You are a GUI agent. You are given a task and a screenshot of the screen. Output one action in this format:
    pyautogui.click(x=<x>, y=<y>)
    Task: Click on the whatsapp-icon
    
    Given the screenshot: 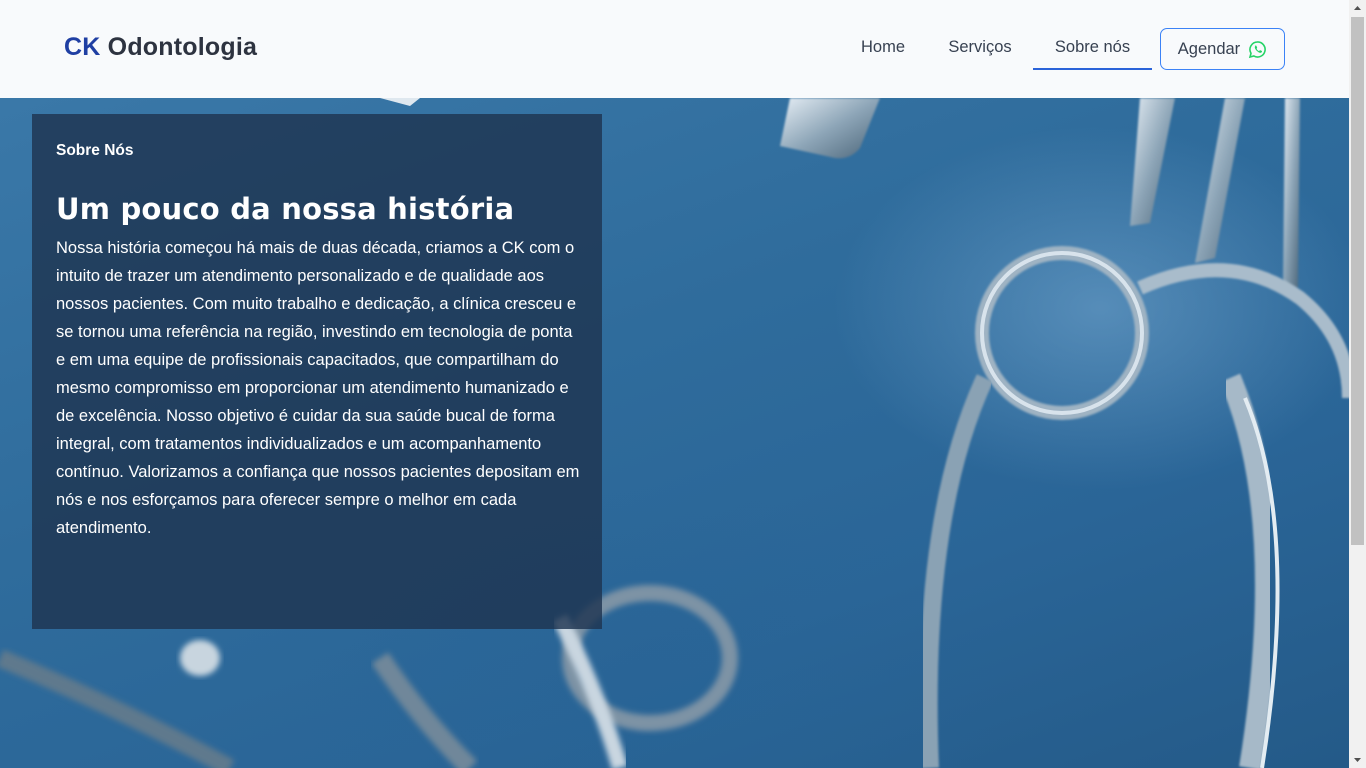 What is the action you would take?
    pyautogui.click(x=1257, y=49)
    